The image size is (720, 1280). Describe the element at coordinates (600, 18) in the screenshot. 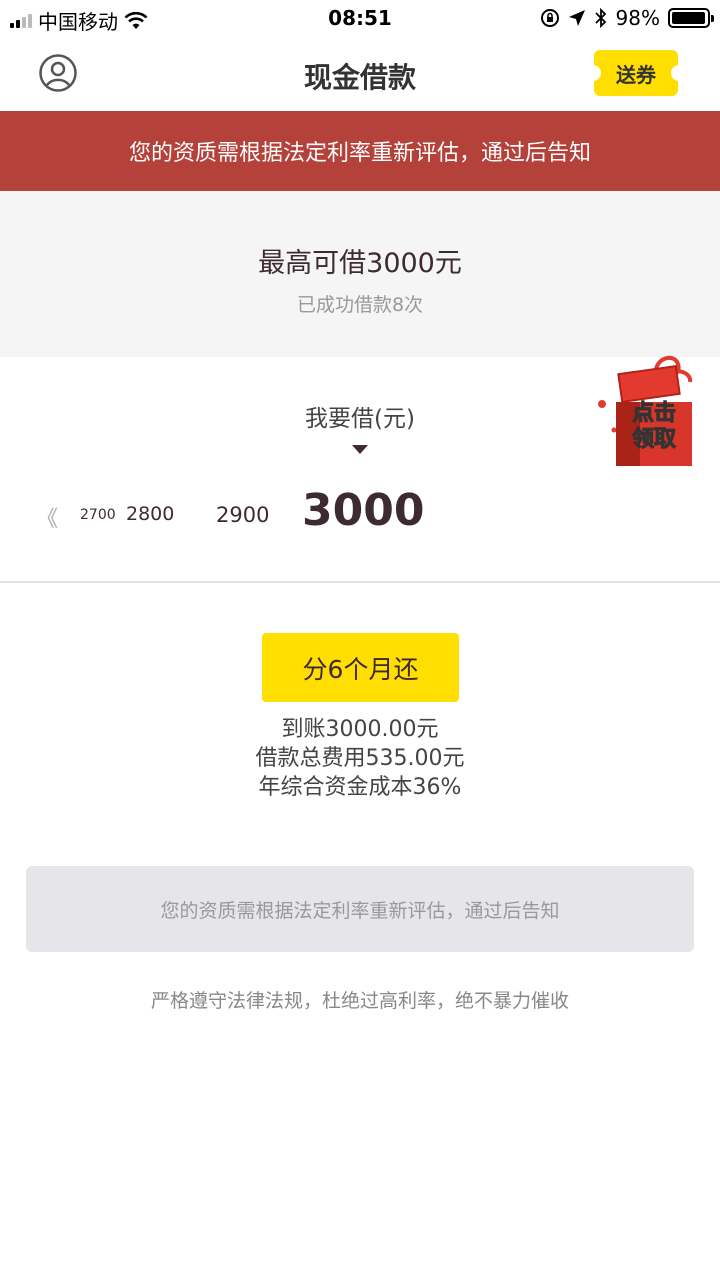

I see `bluetooth-icon` at that location.